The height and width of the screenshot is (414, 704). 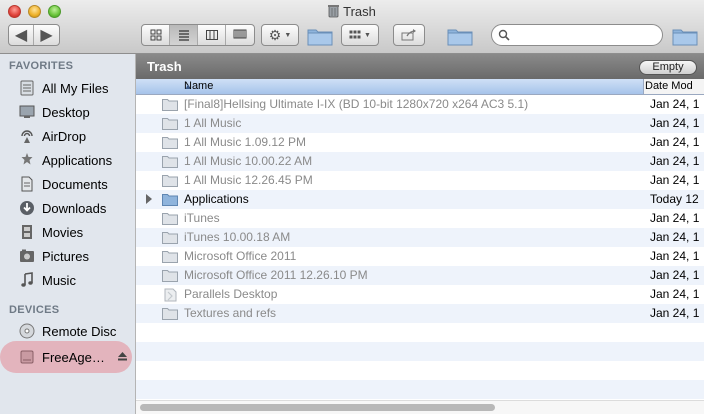 I want to click on path-title: Trash, so click(x=164, y=66).